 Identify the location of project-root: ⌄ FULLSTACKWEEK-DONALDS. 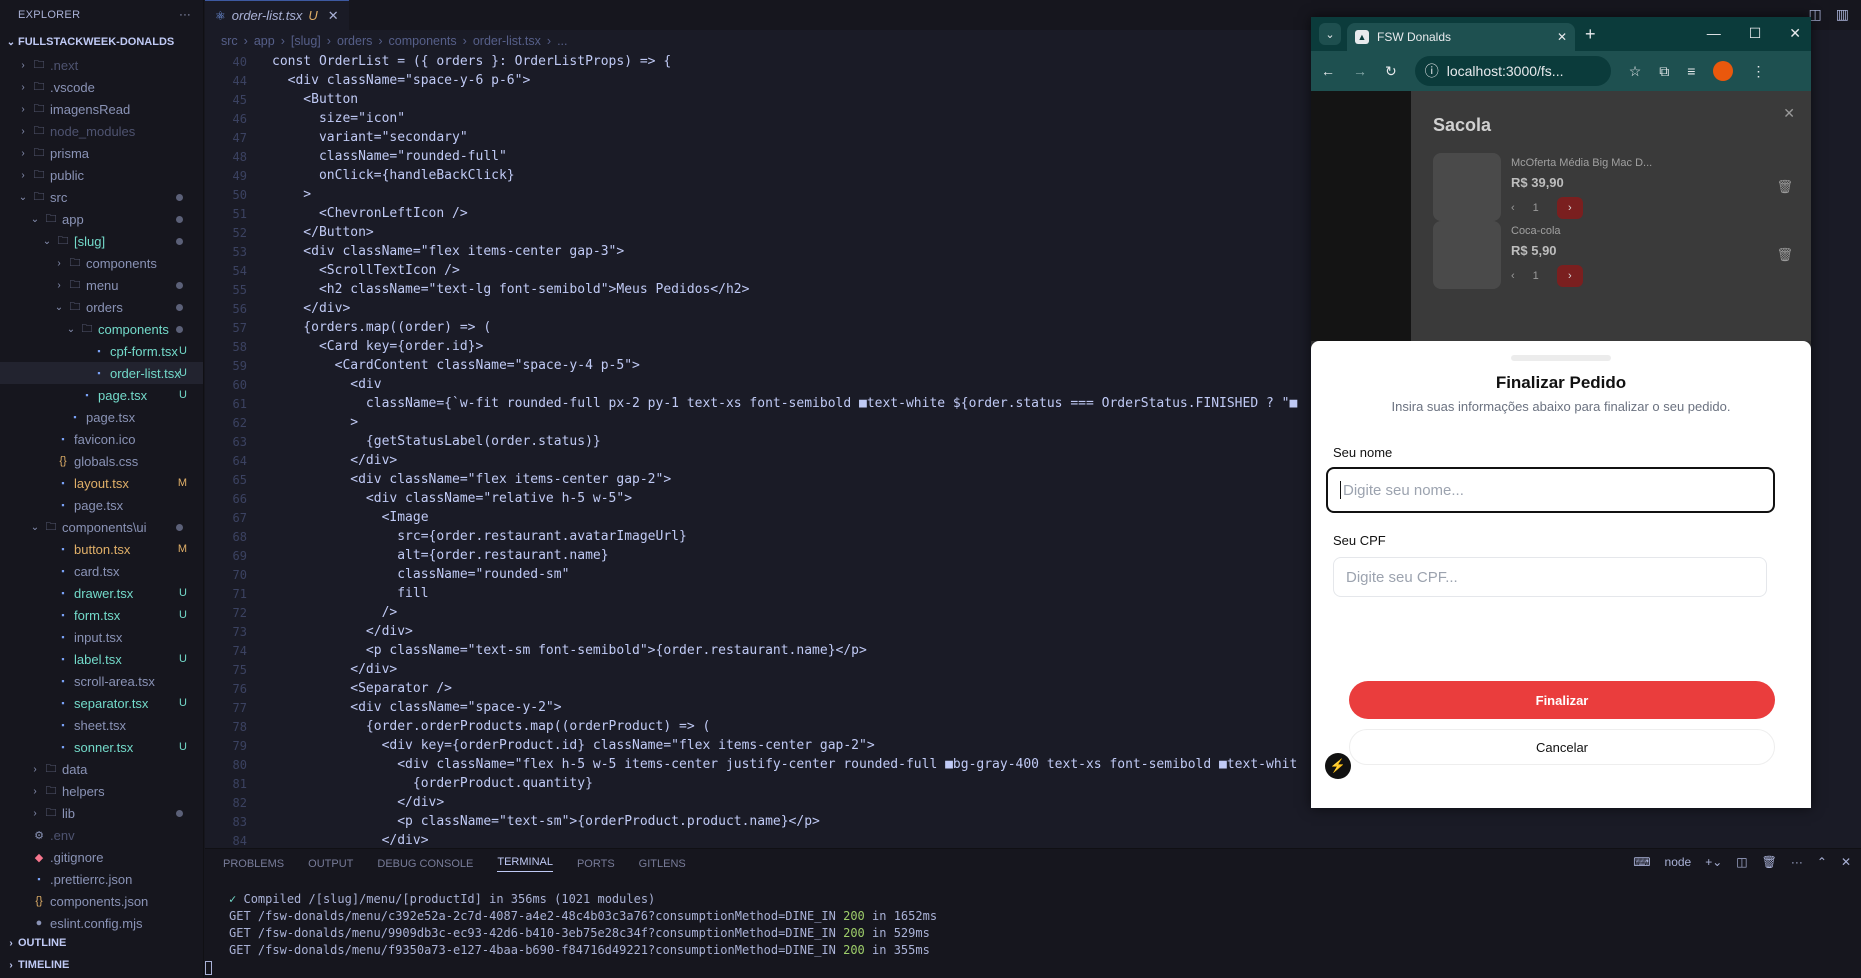
(101, 42).